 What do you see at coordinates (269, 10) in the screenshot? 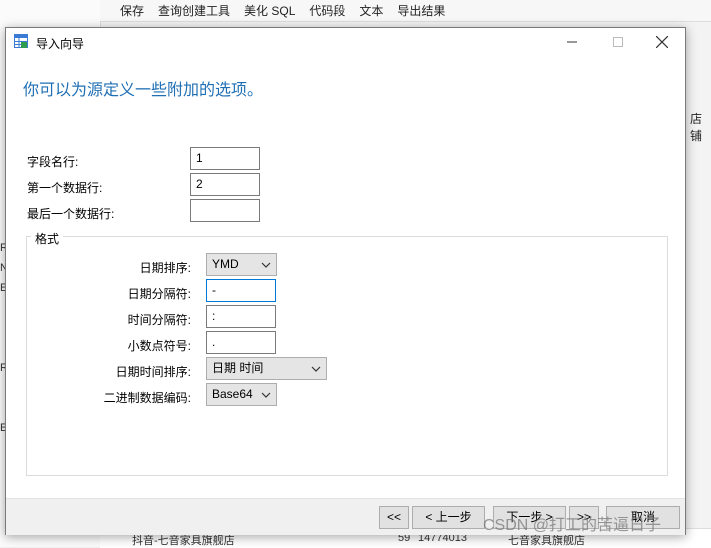
I see `bg-toolbar-beautify-sql: 美化 SQL` at bounding box center [269, 10].